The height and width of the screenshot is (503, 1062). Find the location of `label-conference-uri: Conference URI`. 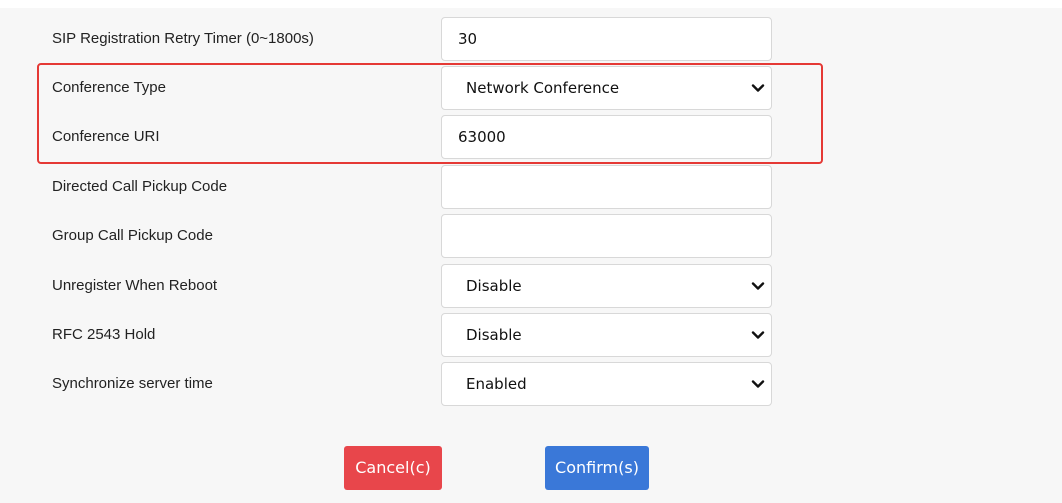

label-conference-uri: Conference URI is located at coordinates (106, 136).